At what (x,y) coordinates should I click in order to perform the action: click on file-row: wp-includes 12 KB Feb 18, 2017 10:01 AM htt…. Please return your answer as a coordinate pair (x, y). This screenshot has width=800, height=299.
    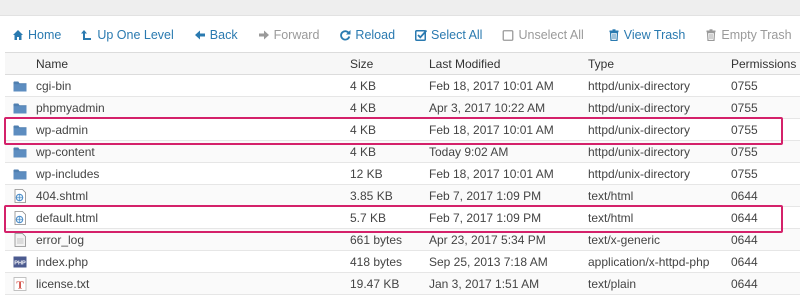
    Looking at the image, I should click on (402, 173).